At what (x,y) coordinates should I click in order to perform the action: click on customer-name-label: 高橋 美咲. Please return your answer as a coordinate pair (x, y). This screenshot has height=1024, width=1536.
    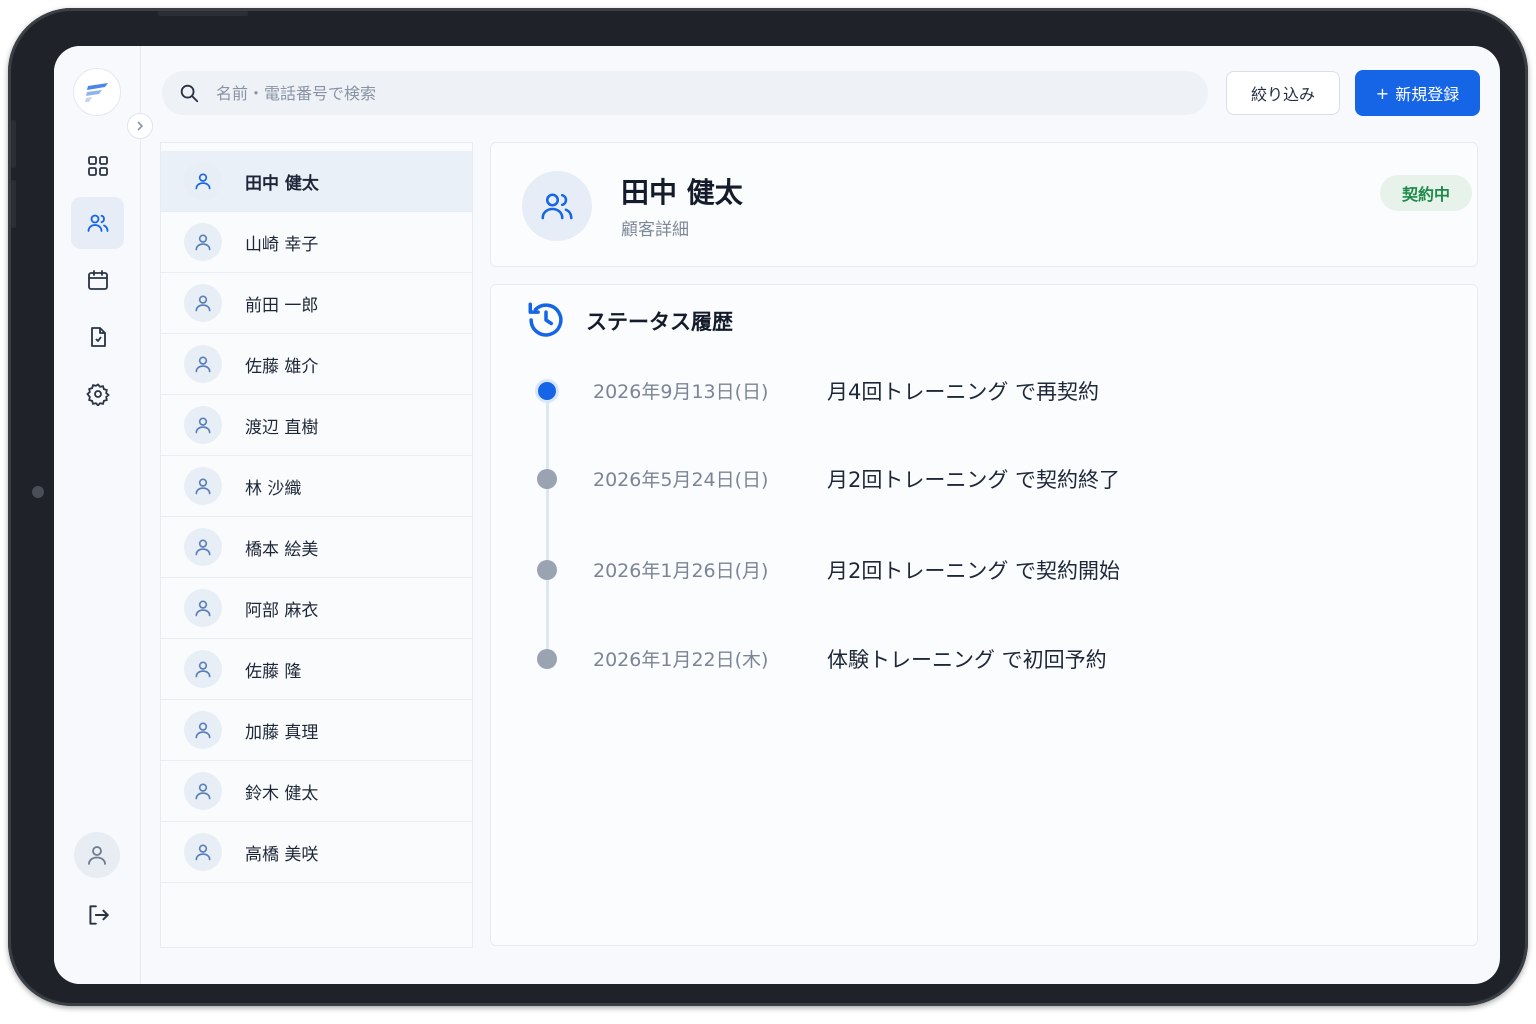
    Looking at the image, I should click on (282, 854).